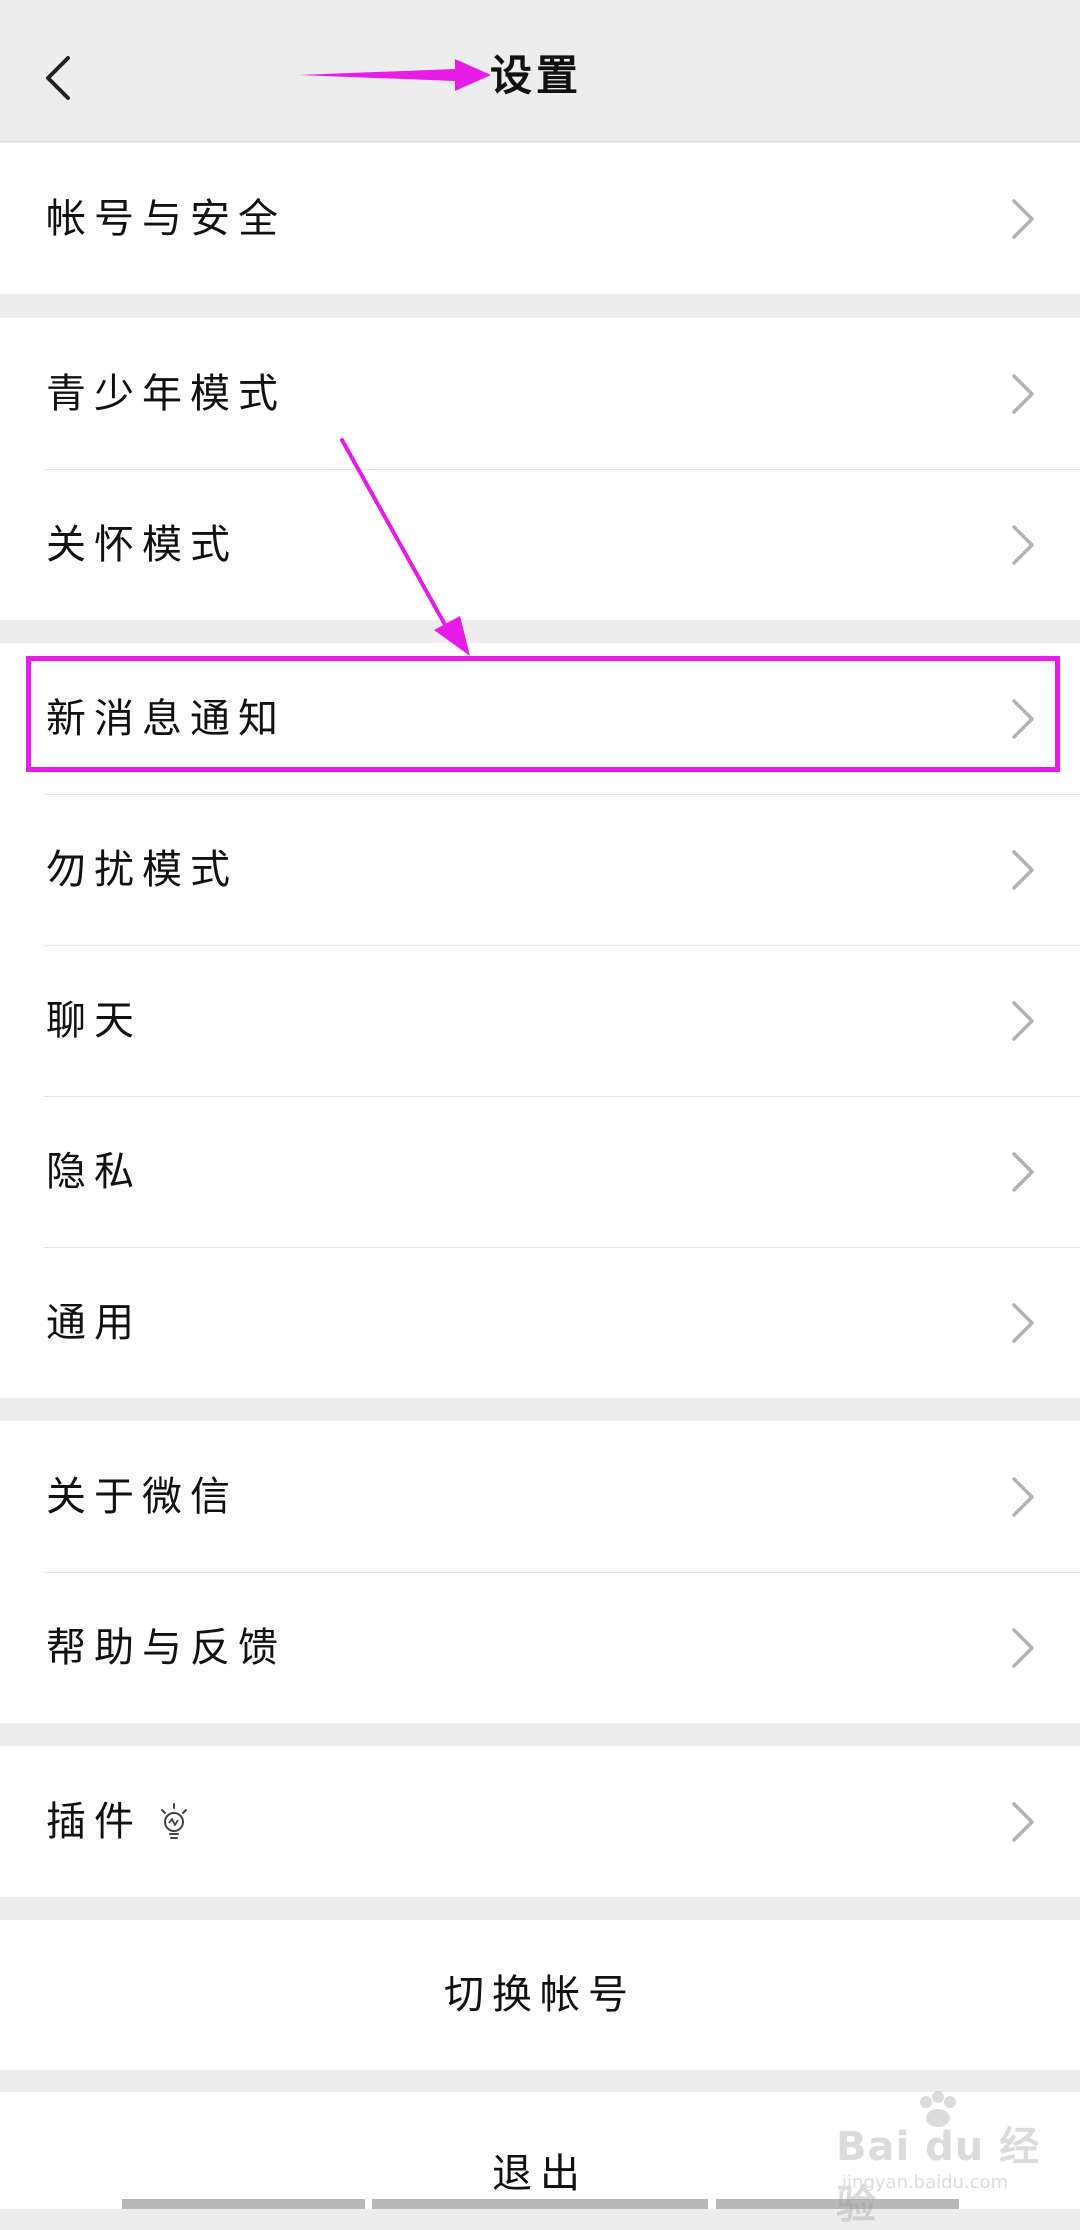 This screenshot has width=1080, height=2230. I want to click on settings-group-account: 帐号与安全, so click(540, 218).